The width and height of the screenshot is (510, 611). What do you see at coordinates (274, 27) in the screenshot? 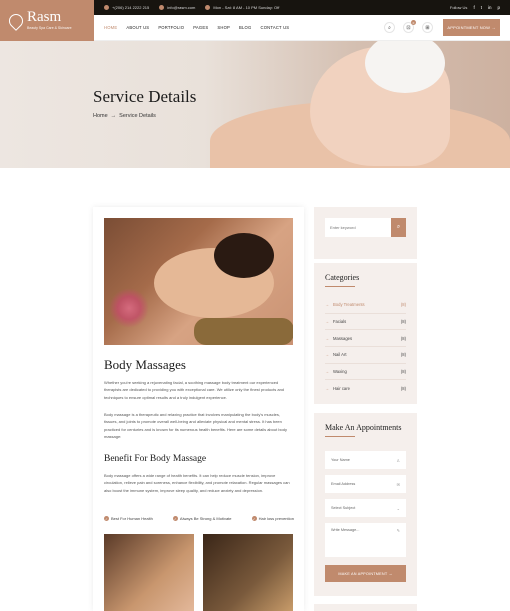
I see `nav-contact-us: CONTACT US` at bounding box center [274, 27].